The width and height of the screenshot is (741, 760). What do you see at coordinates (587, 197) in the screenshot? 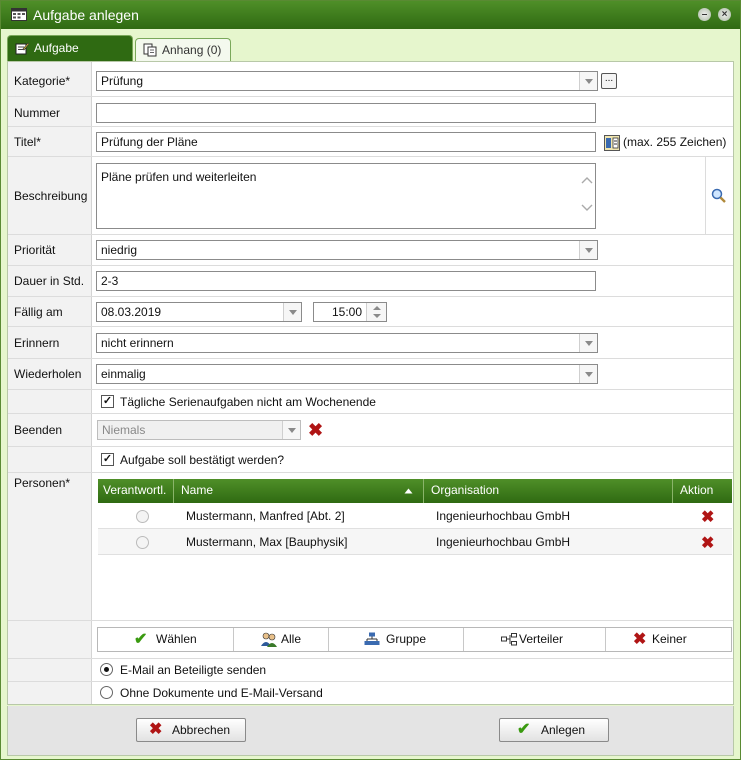
I see `textarea-scrollbar` at bounding box center [587, 197].